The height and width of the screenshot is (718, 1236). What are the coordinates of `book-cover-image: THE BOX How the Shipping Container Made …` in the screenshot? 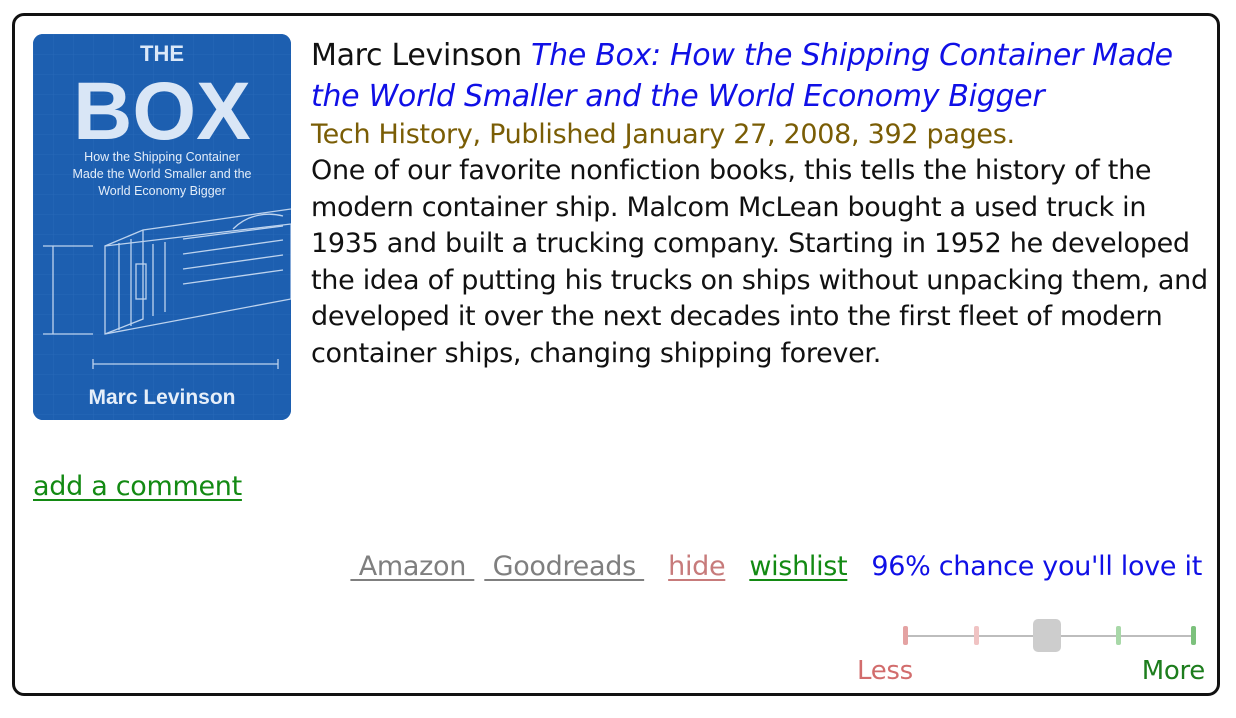 It's located at (162, 227).